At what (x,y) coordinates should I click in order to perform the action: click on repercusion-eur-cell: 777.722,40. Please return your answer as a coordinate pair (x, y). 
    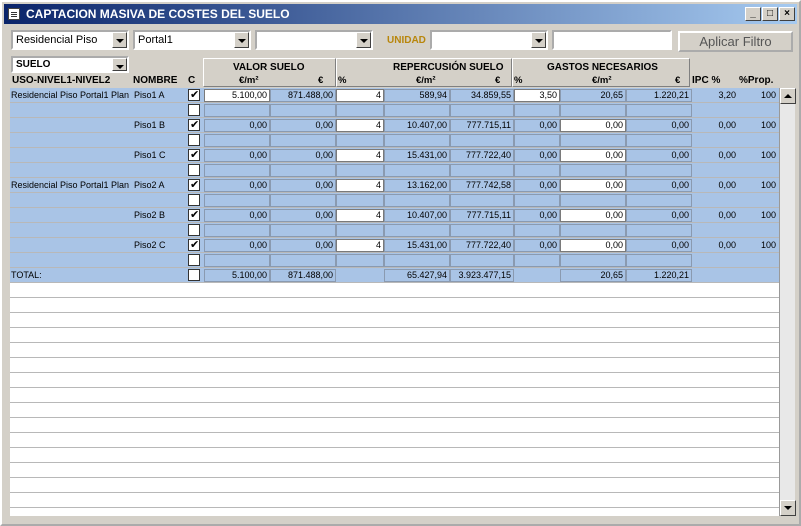
    Looking at the image, I should click on (482, 245).